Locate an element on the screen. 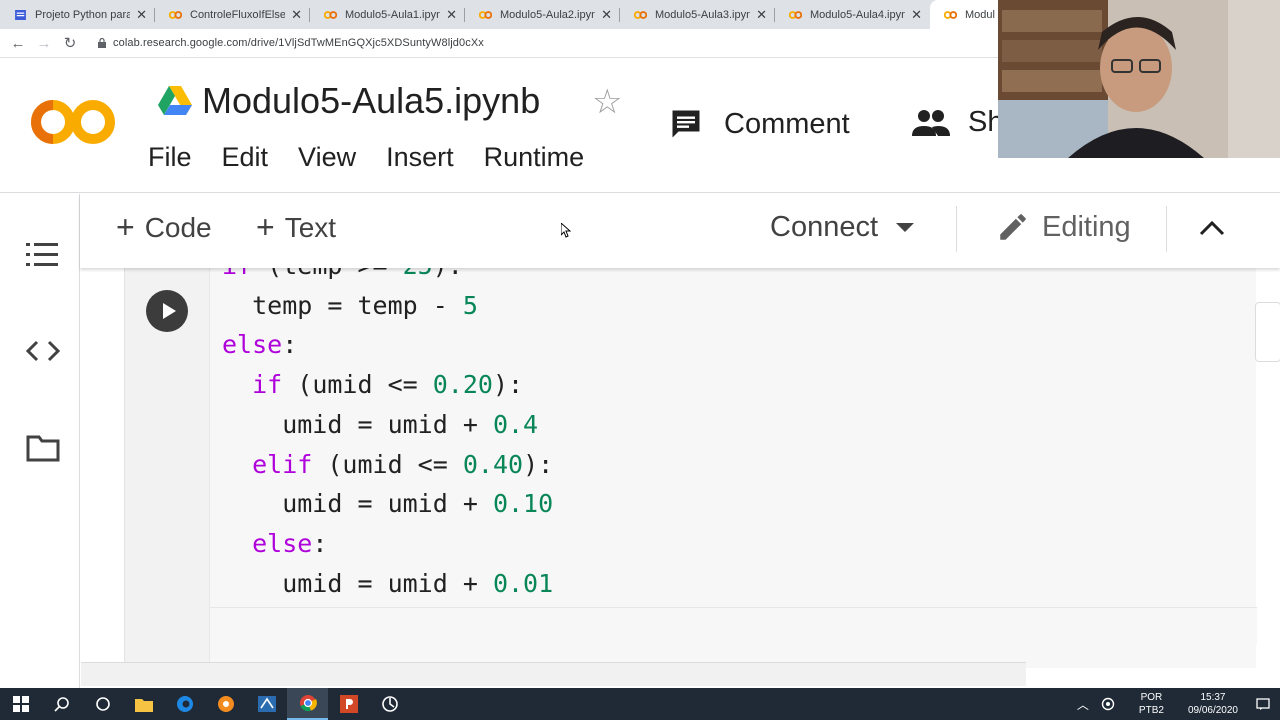  edge-icon is located at coordinates (184, 704).